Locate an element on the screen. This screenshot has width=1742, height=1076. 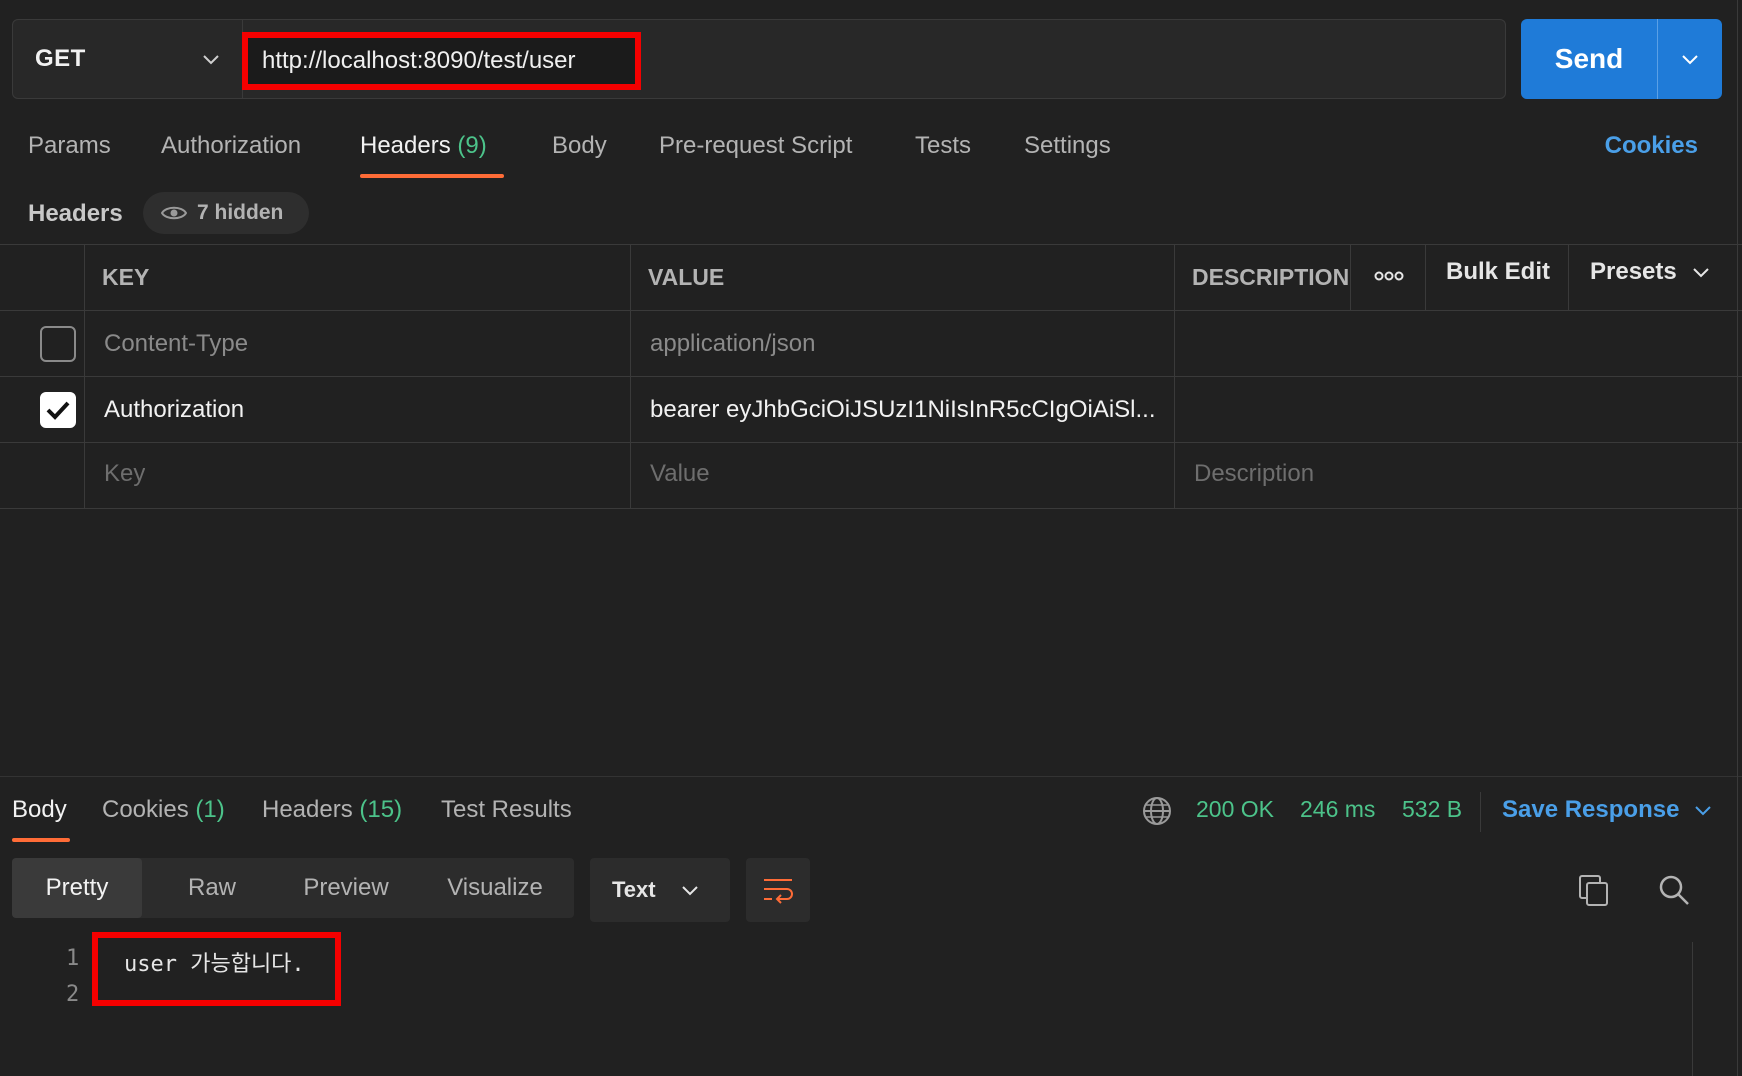
response-divider is located at coordinates (871, 776).